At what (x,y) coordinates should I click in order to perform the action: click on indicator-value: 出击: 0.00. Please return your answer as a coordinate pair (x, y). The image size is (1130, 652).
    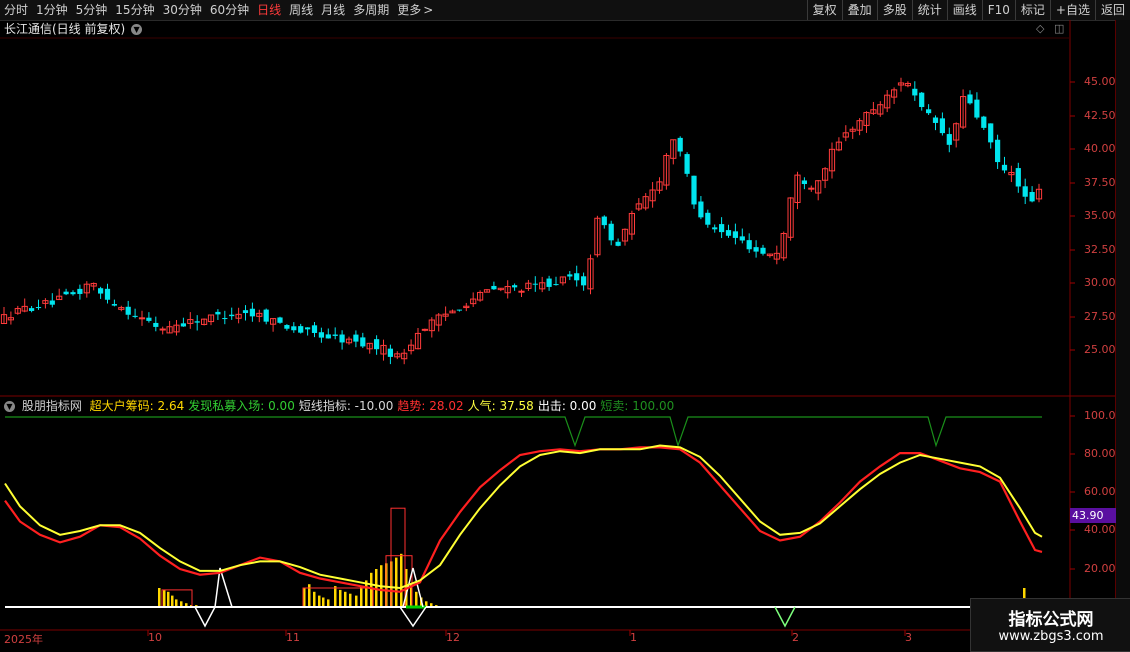
    Looking at the image, I should click on (567, 406).